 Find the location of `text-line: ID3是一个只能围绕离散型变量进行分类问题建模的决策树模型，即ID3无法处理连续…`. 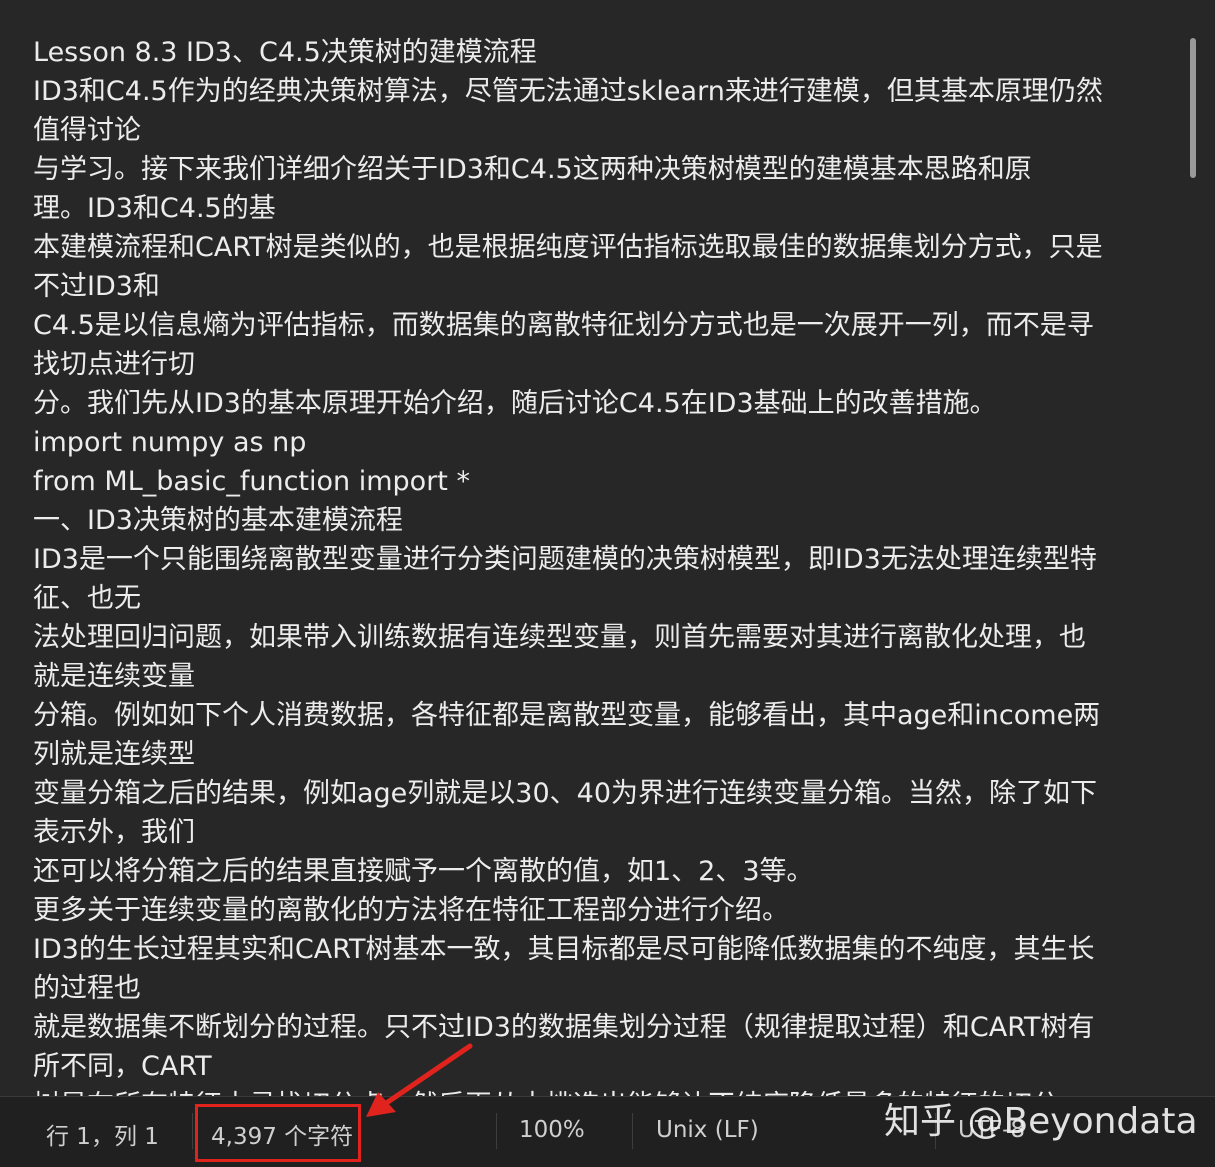

text-line: ID3是一个只能围绕离散型变量进行分类问题建模的决策树模型，即ID3无法处理连续… is located at coordinates (565, 559).